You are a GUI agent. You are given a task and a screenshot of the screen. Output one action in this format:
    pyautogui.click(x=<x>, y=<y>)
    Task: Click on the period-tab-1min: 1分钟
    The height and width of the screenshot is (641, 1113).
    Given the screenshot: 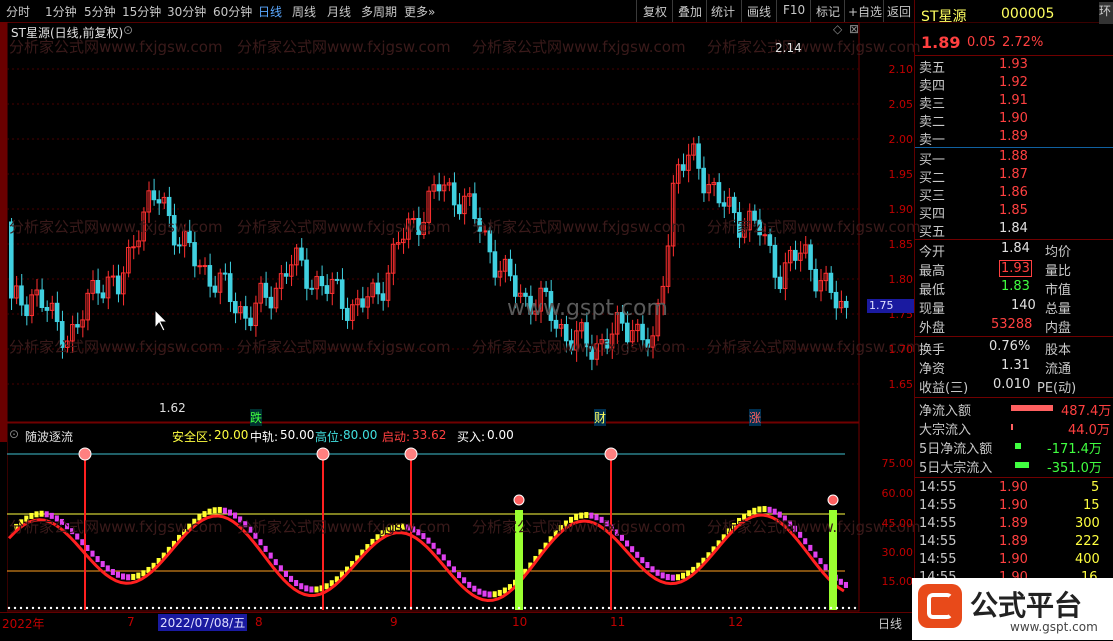 What is the action you would take?
    pyautogui.click(x=61, y=11)
    